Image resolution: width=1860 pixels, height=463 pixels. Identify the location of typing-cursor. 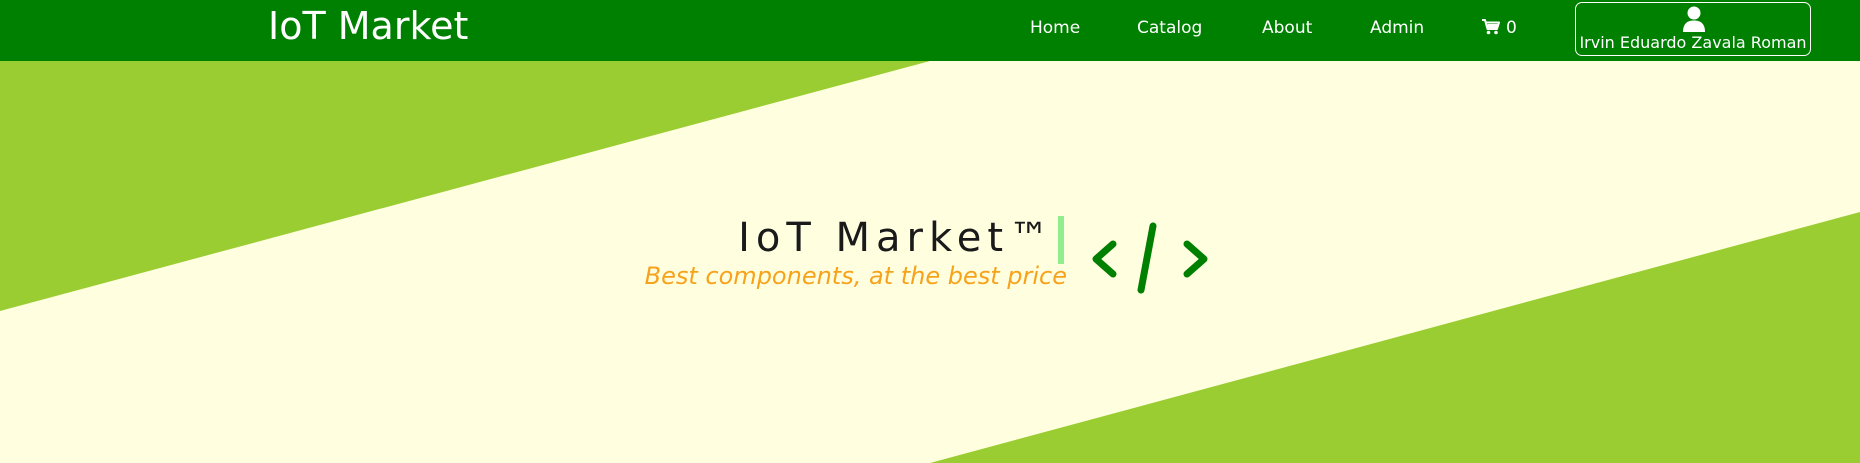
(1061, 240).